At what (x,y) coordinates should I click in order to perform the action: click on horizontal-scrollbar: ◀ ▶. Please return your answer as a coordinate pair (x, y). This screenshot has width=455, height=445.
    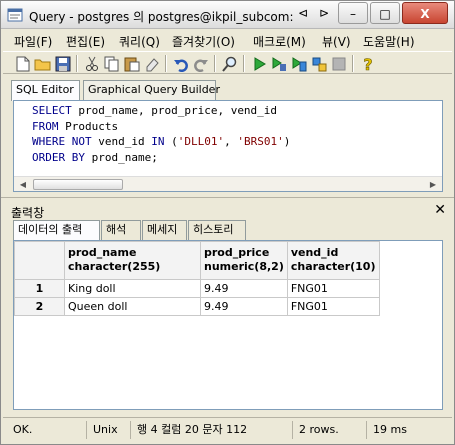
    Looking at the image, I should click on (228, 183).